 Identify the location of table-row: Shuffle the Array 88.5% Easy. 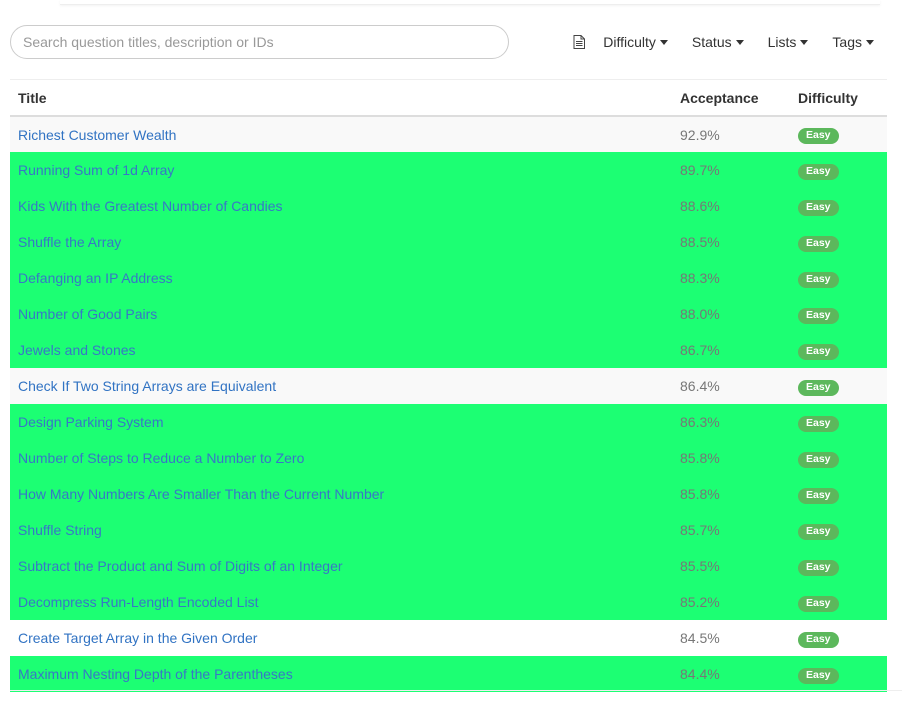
(448, 242).